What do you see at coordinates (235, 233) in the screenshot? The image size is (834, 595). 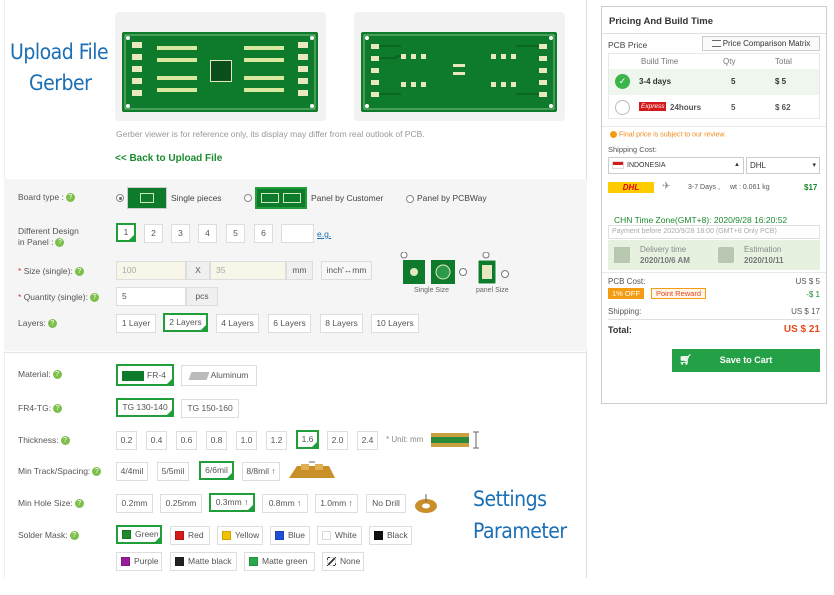 I see `design-count-5: 5` at bounding box center [235, 233].